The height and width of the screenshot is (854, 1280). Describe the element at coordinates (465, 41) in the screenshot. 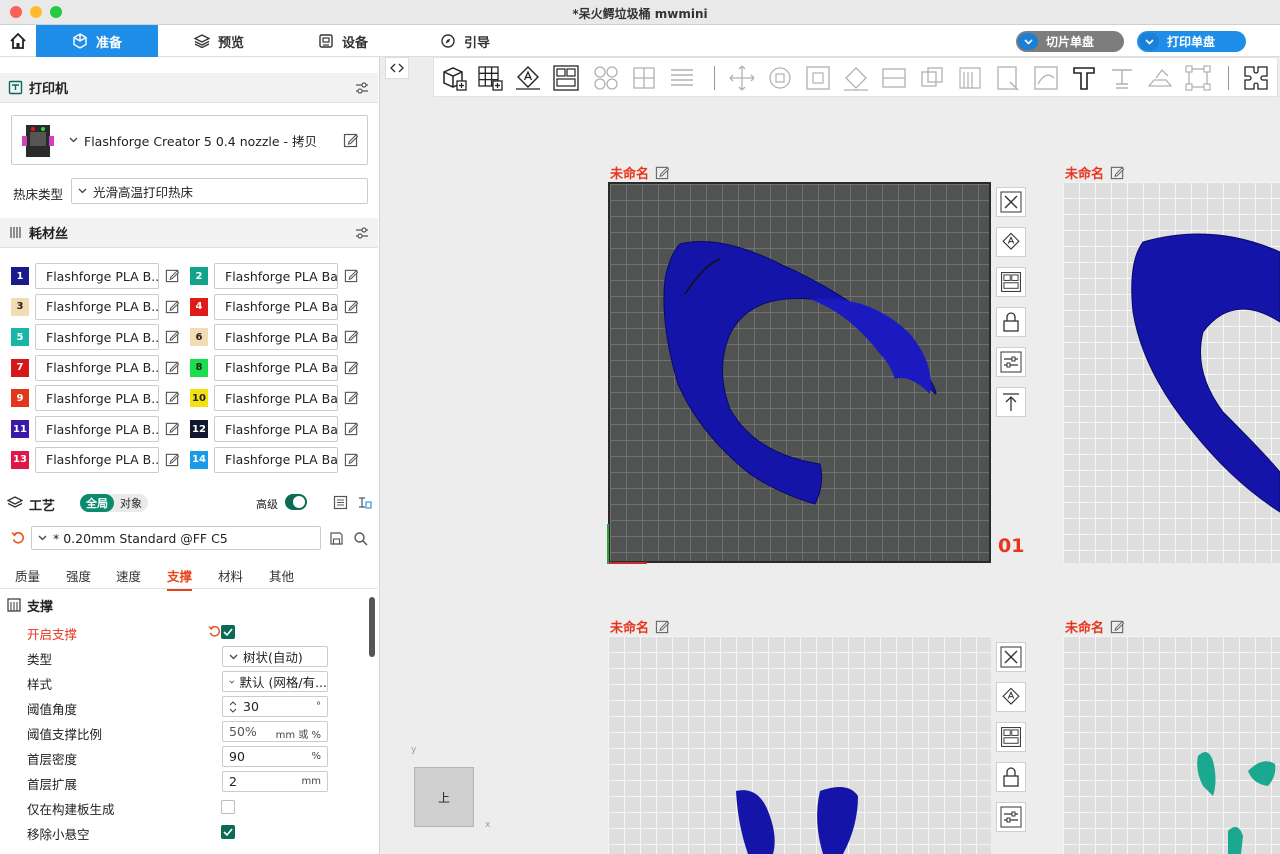

I see `tab-guide: 引导` at that location.